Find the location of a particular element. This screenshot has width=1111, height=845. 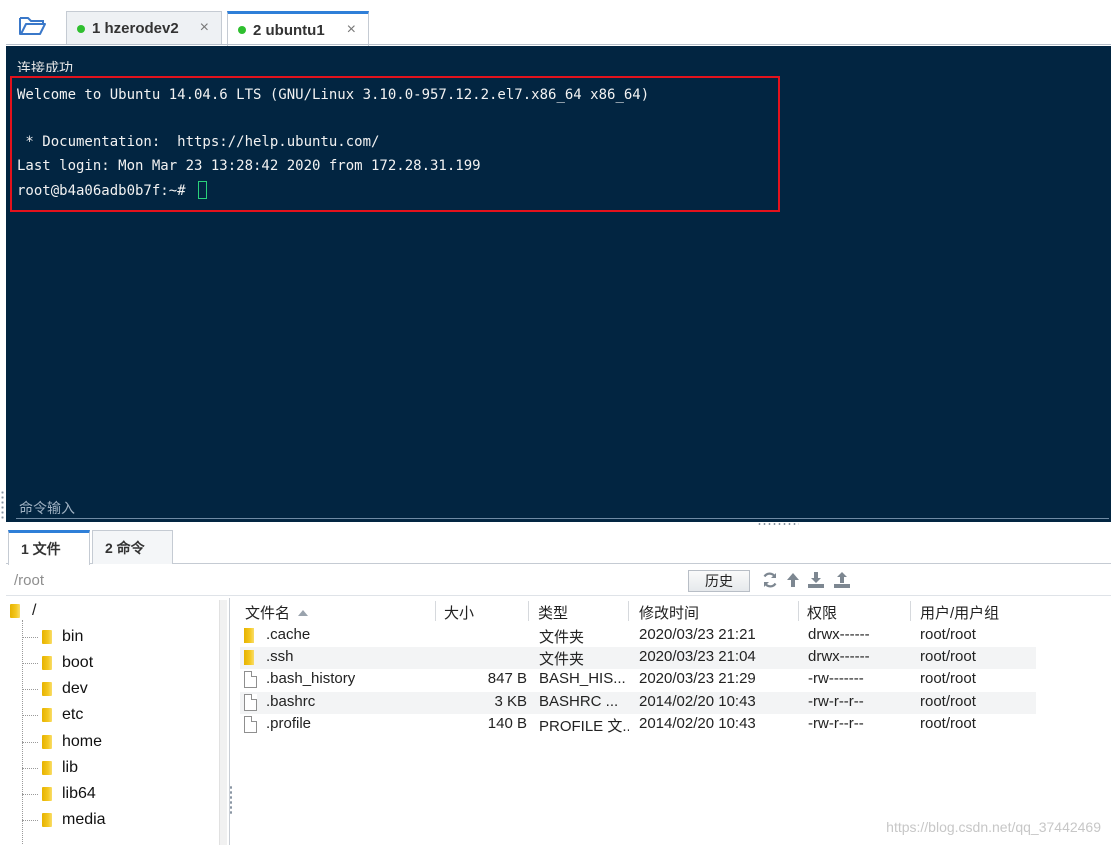

tree-resize-grip is located at coordinates (231, 800).